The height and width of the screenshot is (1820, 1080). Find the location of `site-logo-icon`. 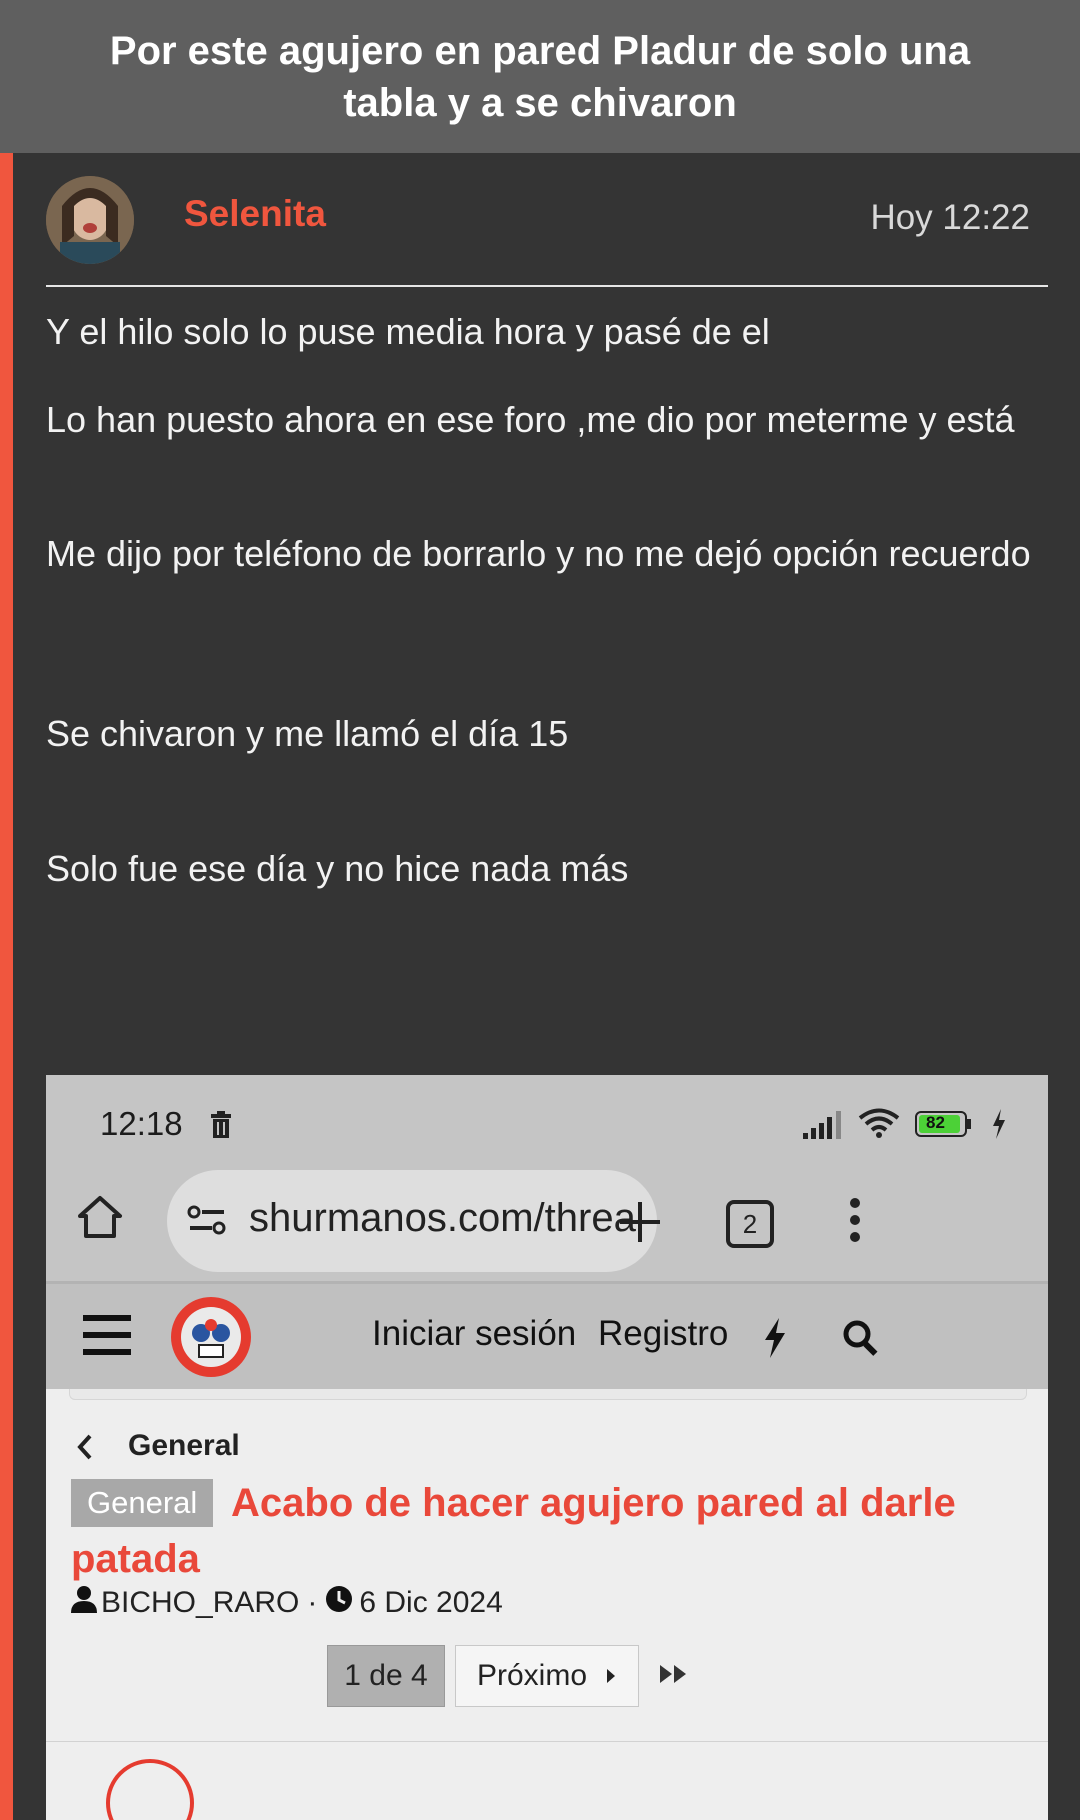

site-logo-icon is located at coordinates (211, 1339).